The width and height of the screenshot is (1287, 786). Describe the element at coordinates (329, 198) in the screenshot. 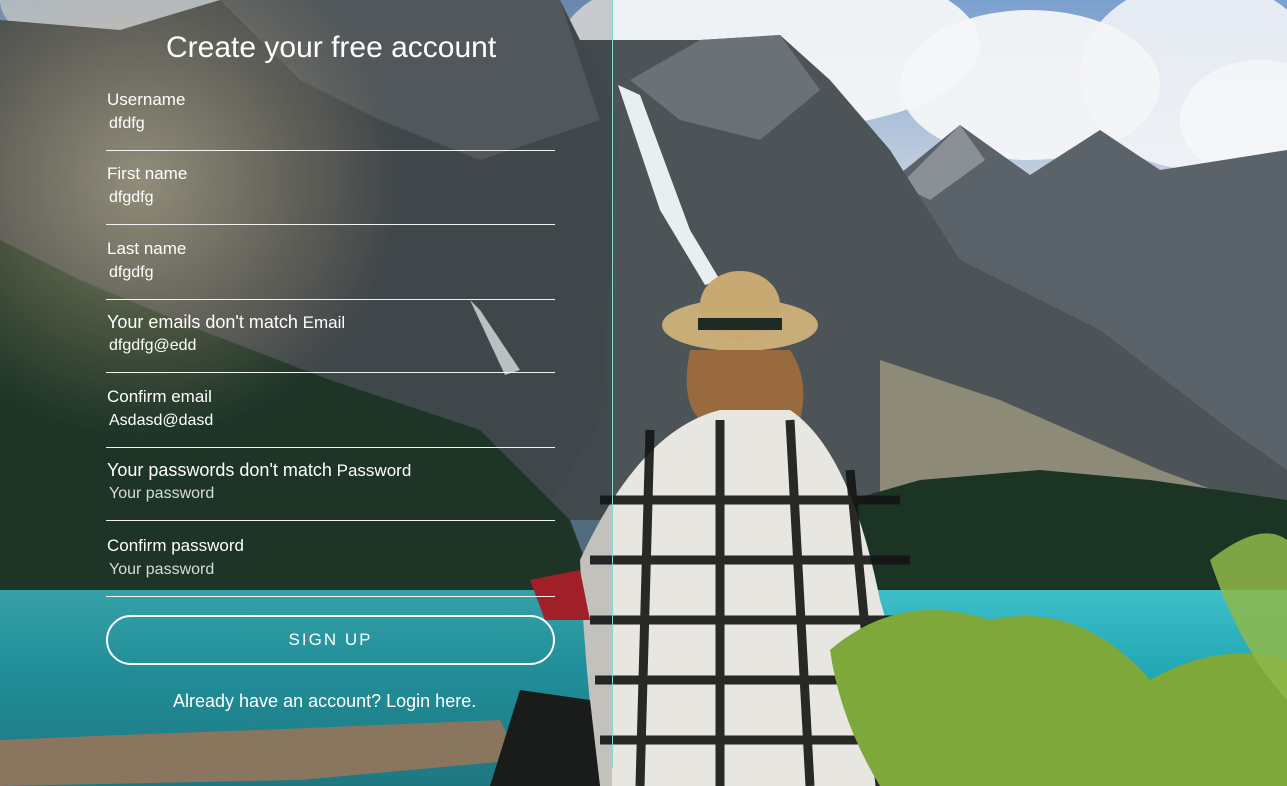

I see `first-name-input` at that location.